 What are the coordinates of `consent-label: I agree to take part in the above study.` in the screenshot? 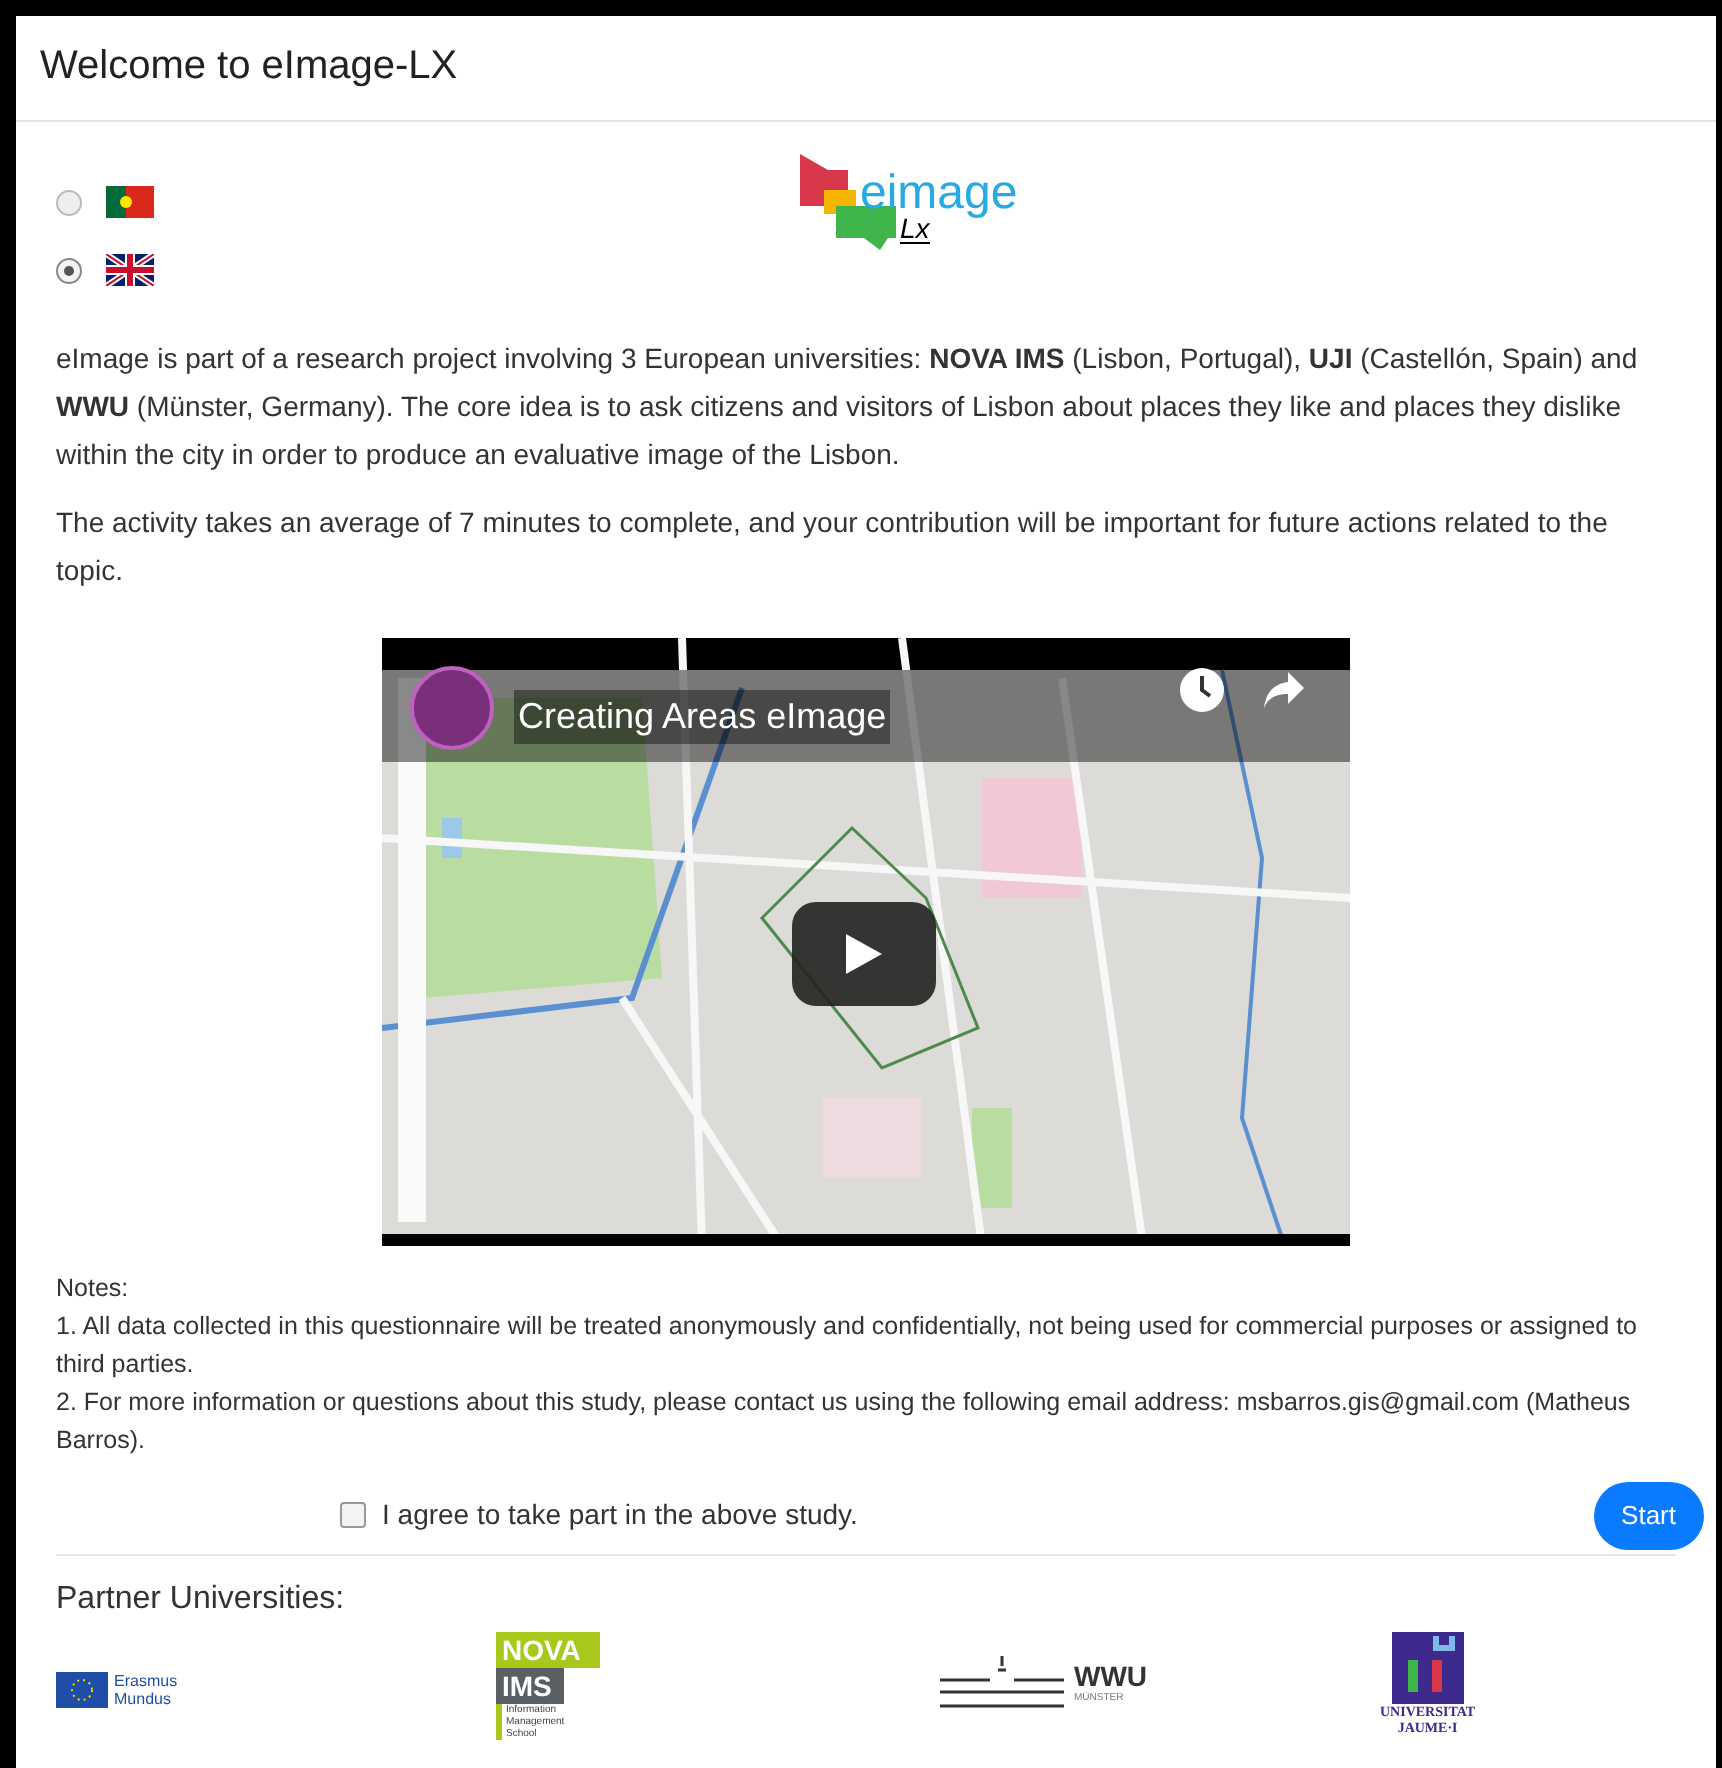 It's located at (620, 1515).